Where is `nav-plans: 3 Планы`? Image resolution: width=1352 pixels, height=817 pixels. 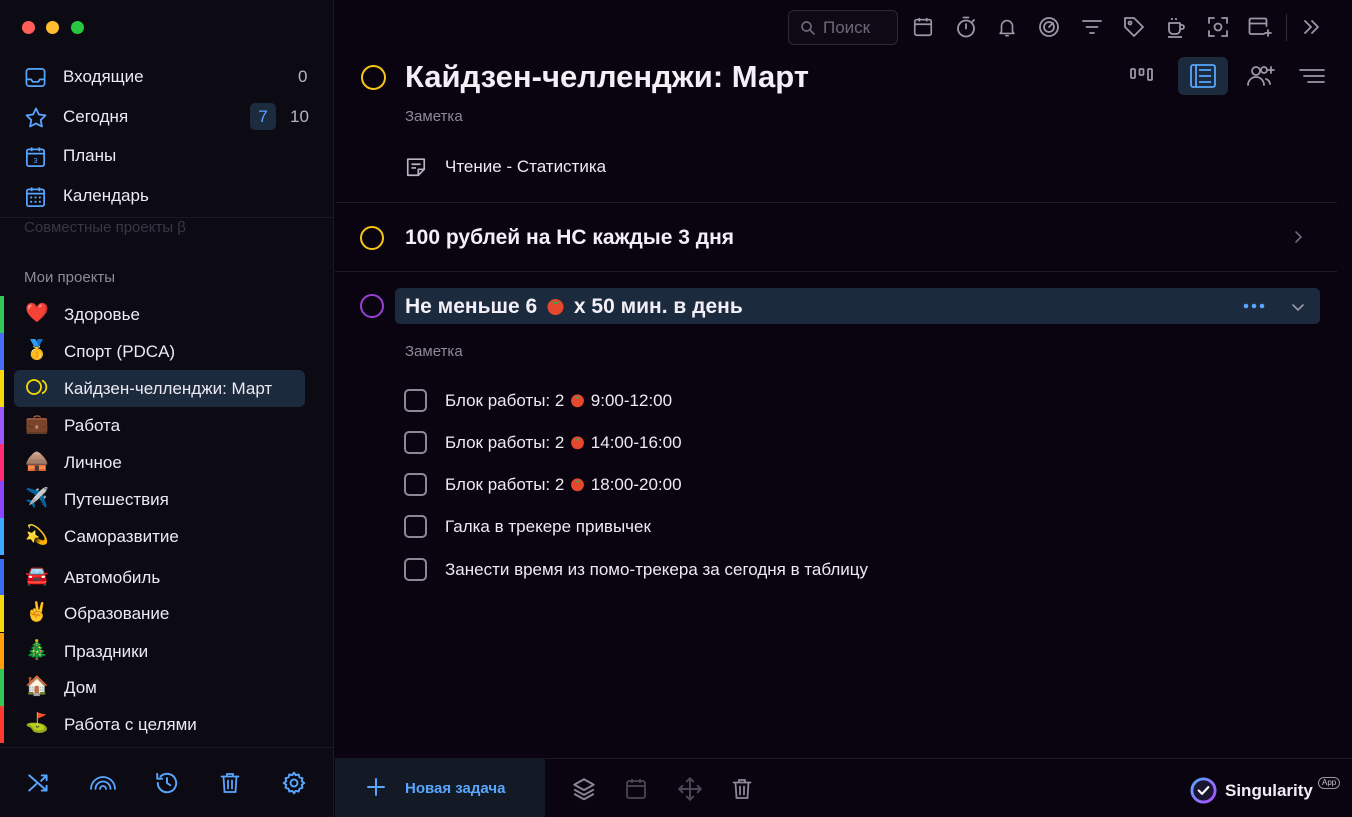 nav-plans: 3 Планы is located at coordinates (167, 156).